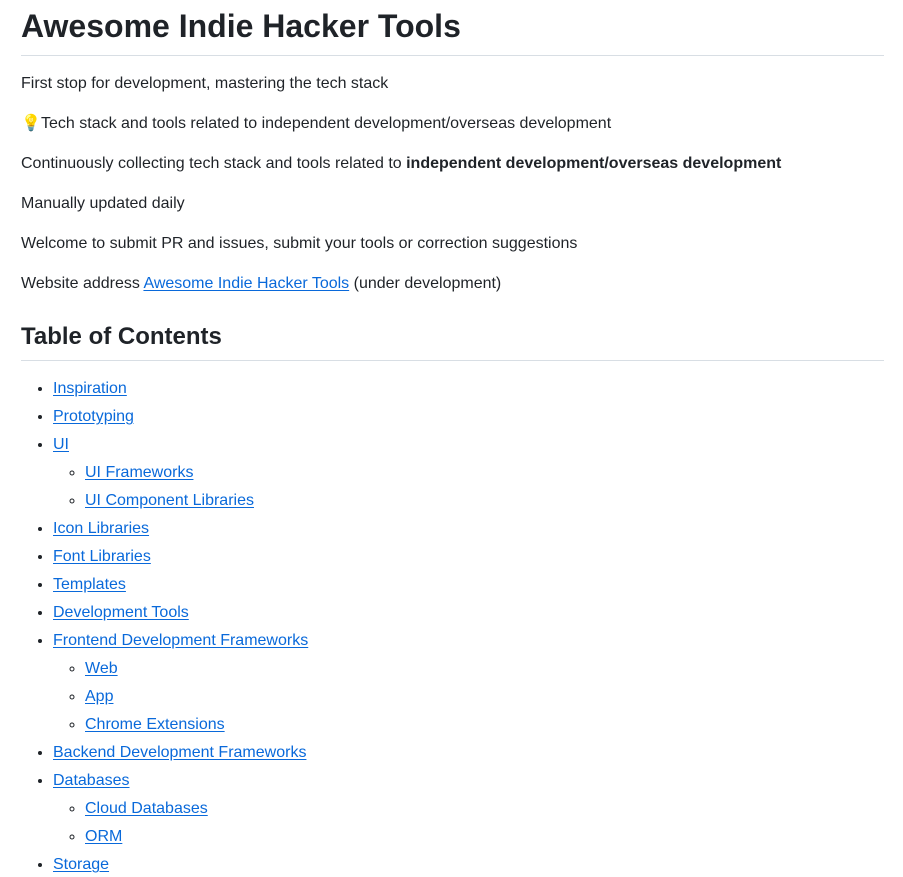  What do you see at coordinates (101, 528) in the screenshot?
I see `toc-link-icon-libraries: Icon Libraries` at bounding box center [101, 528].